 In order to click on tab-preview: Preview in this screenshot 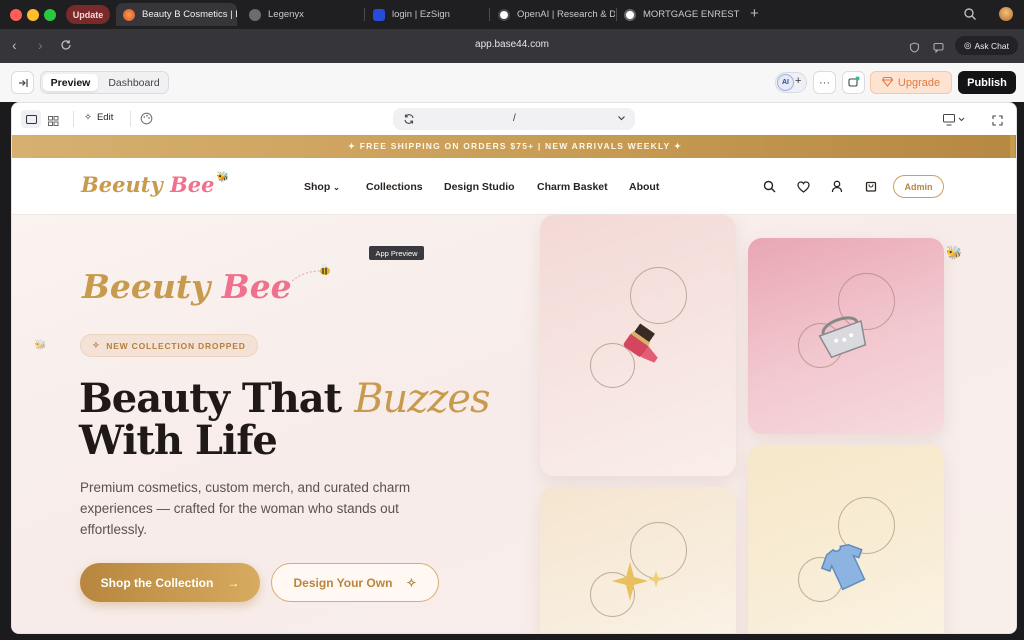, I will do `click(70, 82)`.